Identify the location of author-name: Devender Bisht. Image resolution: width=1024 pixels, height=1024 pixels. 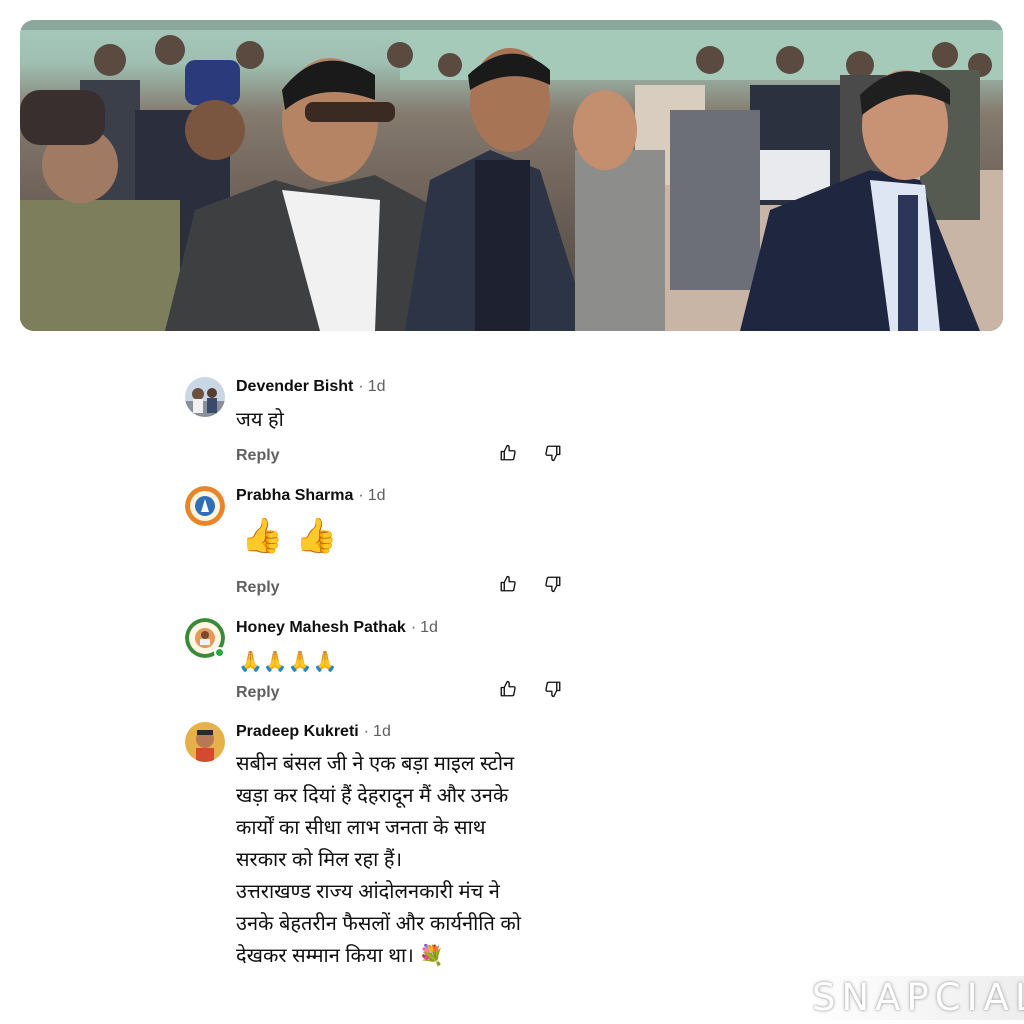
(294, 386).